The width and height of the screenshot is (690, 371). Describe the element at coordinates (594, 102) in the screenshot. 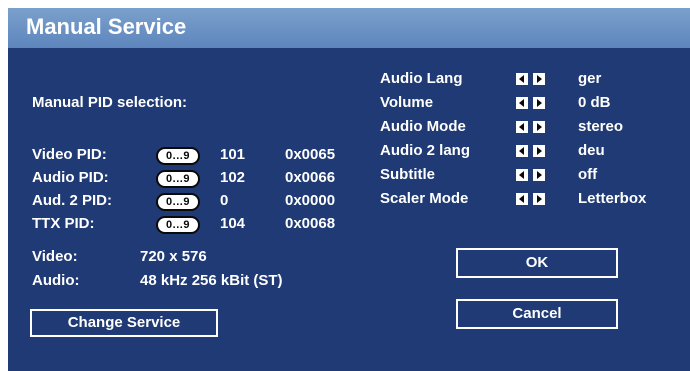

I see `setting-value-volume: 0 dB` at that location.